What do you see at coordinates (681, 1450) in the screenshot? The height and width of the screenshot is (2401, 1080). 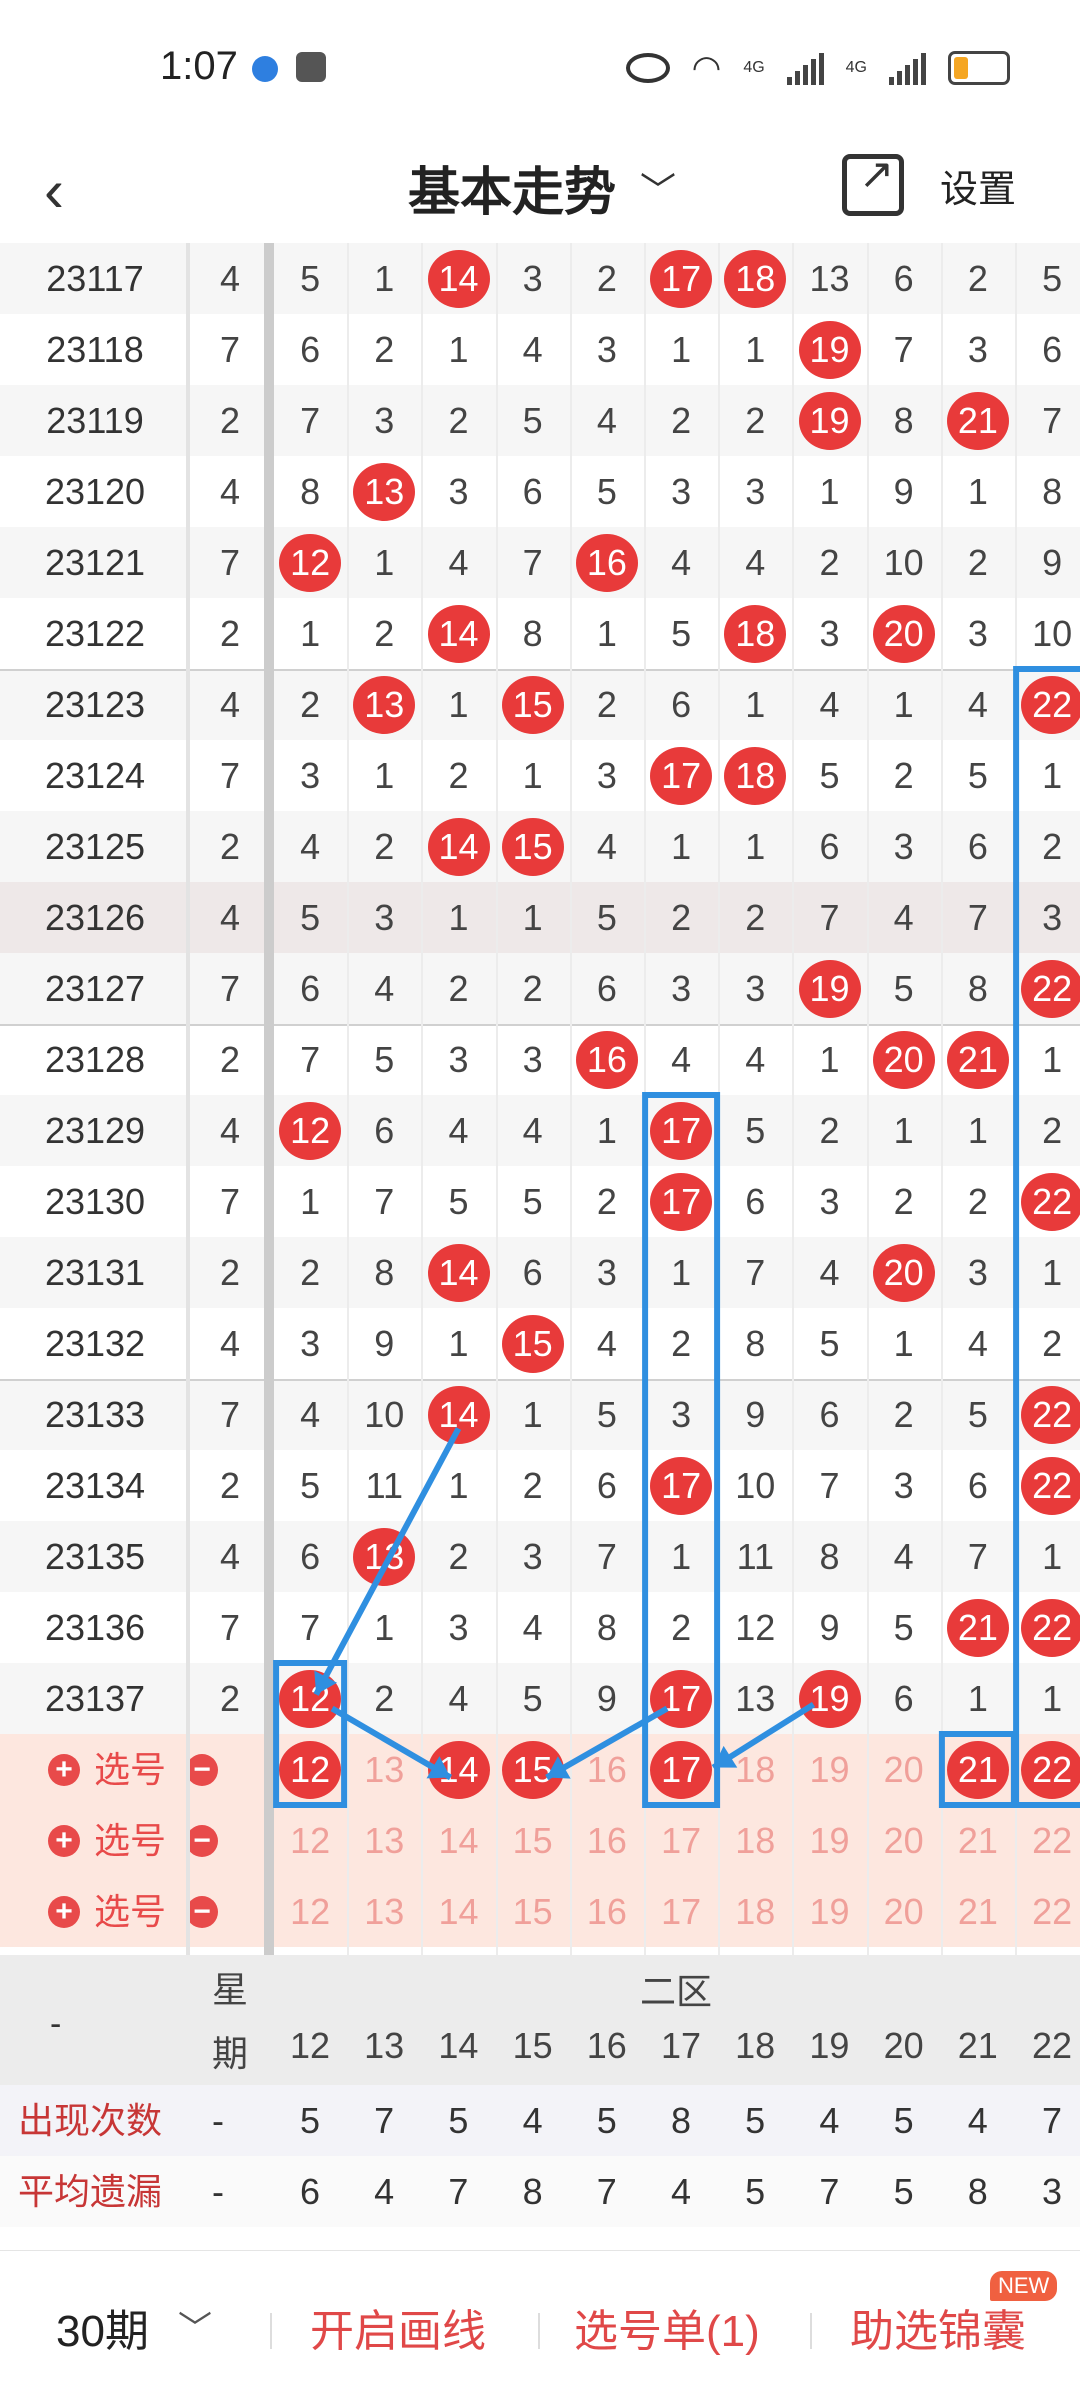 I see `column-17-highlight-box` at bounding box center [681, 1450].